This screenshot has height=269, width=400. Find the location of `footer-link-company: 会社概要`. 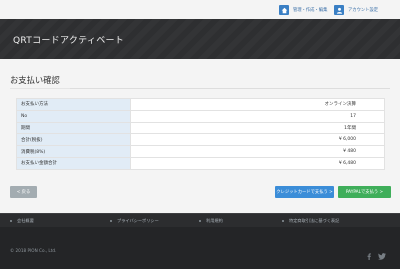

footer-link-company: 会社概要 is located at coordinates (22, 221).